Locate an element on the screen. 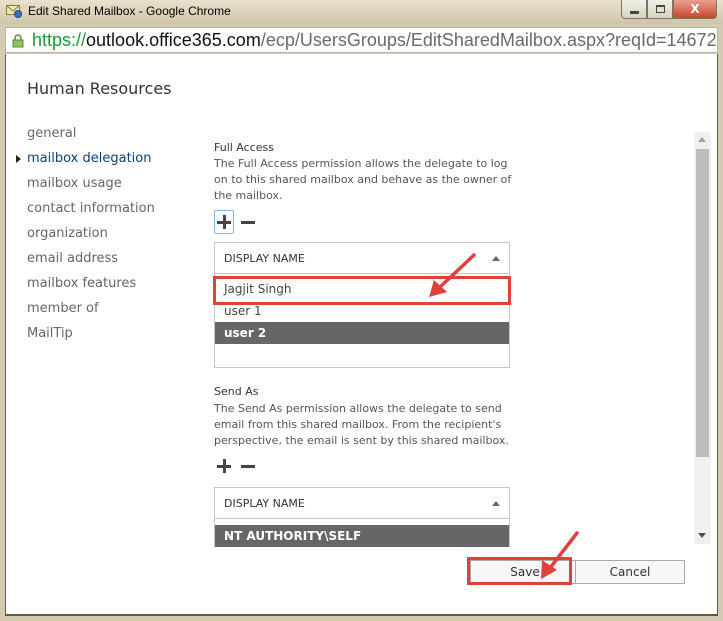 This screenshot has width=723, height=621. page-title: Human Resources is located at coordinates (99, 88).